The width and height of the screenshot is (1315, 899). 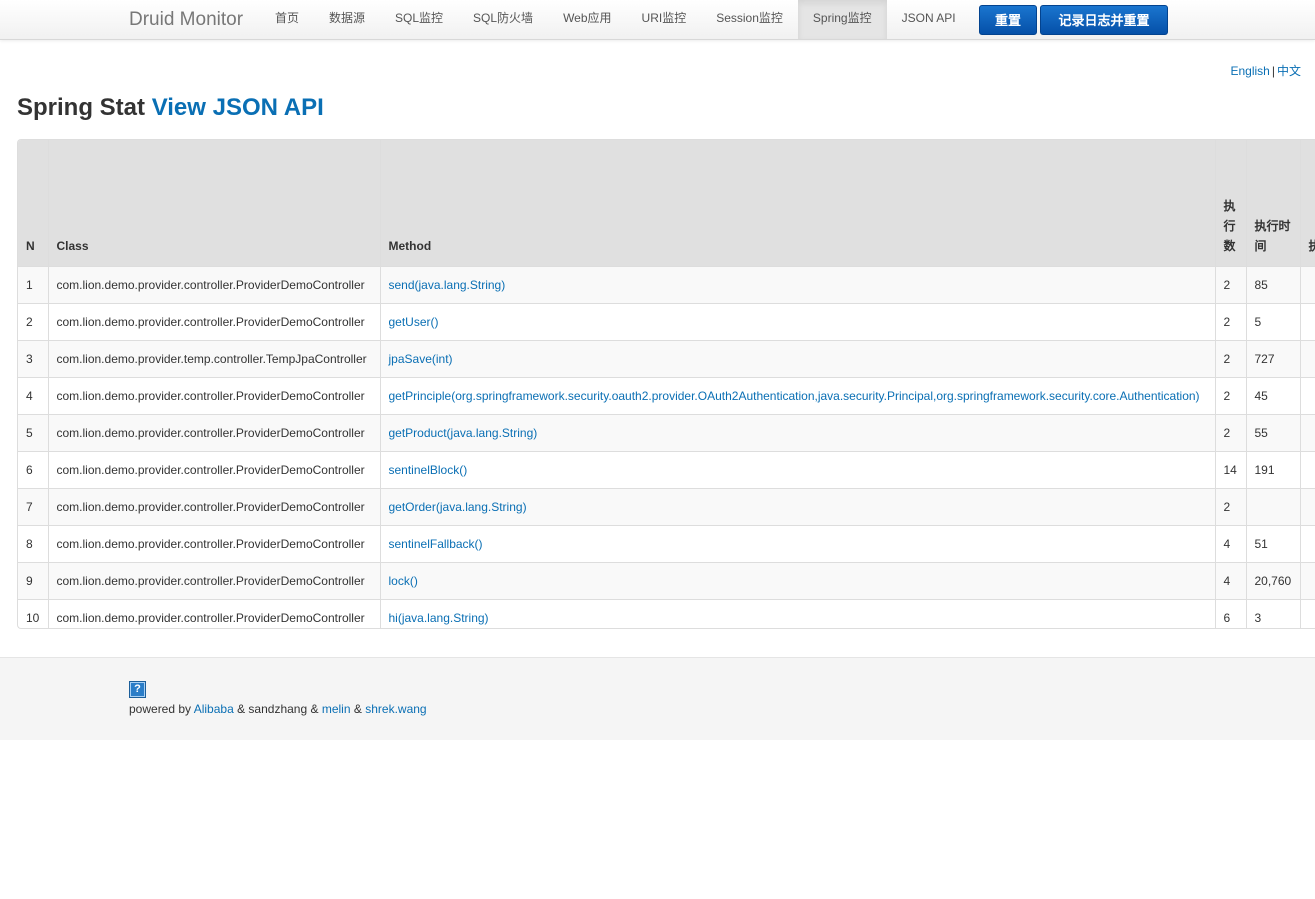 What do you see at coordinates (797, 359) in the screenshot?
I see `cell-method: jpaSave(int)` at bounding box center [797, 359].